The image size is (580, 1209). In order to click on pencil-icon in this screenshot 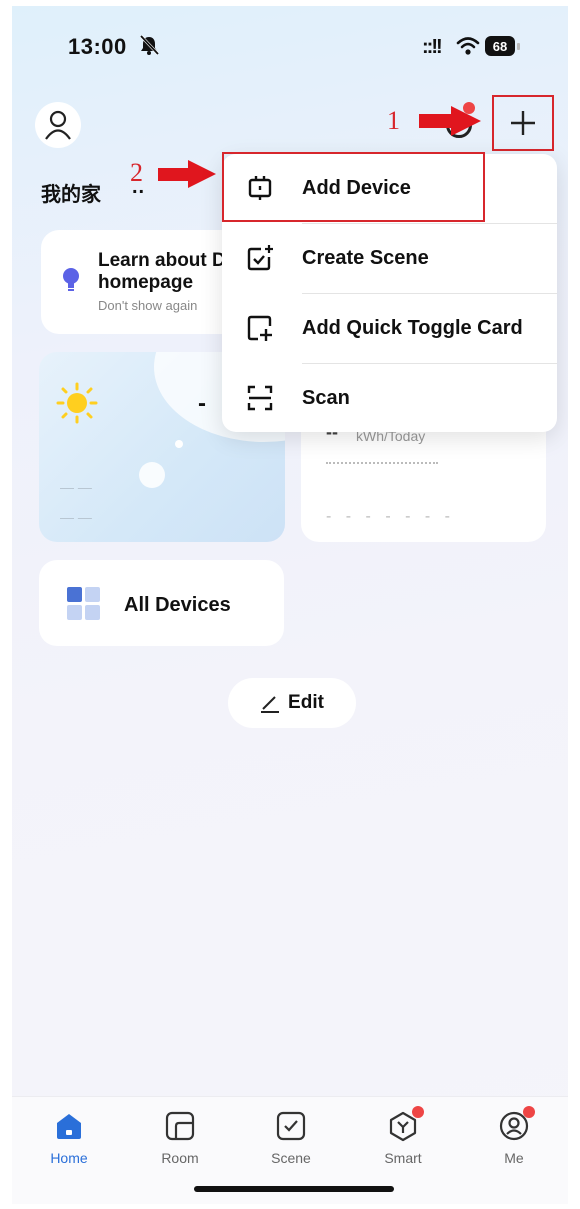, I will do `click(270, 704)`.